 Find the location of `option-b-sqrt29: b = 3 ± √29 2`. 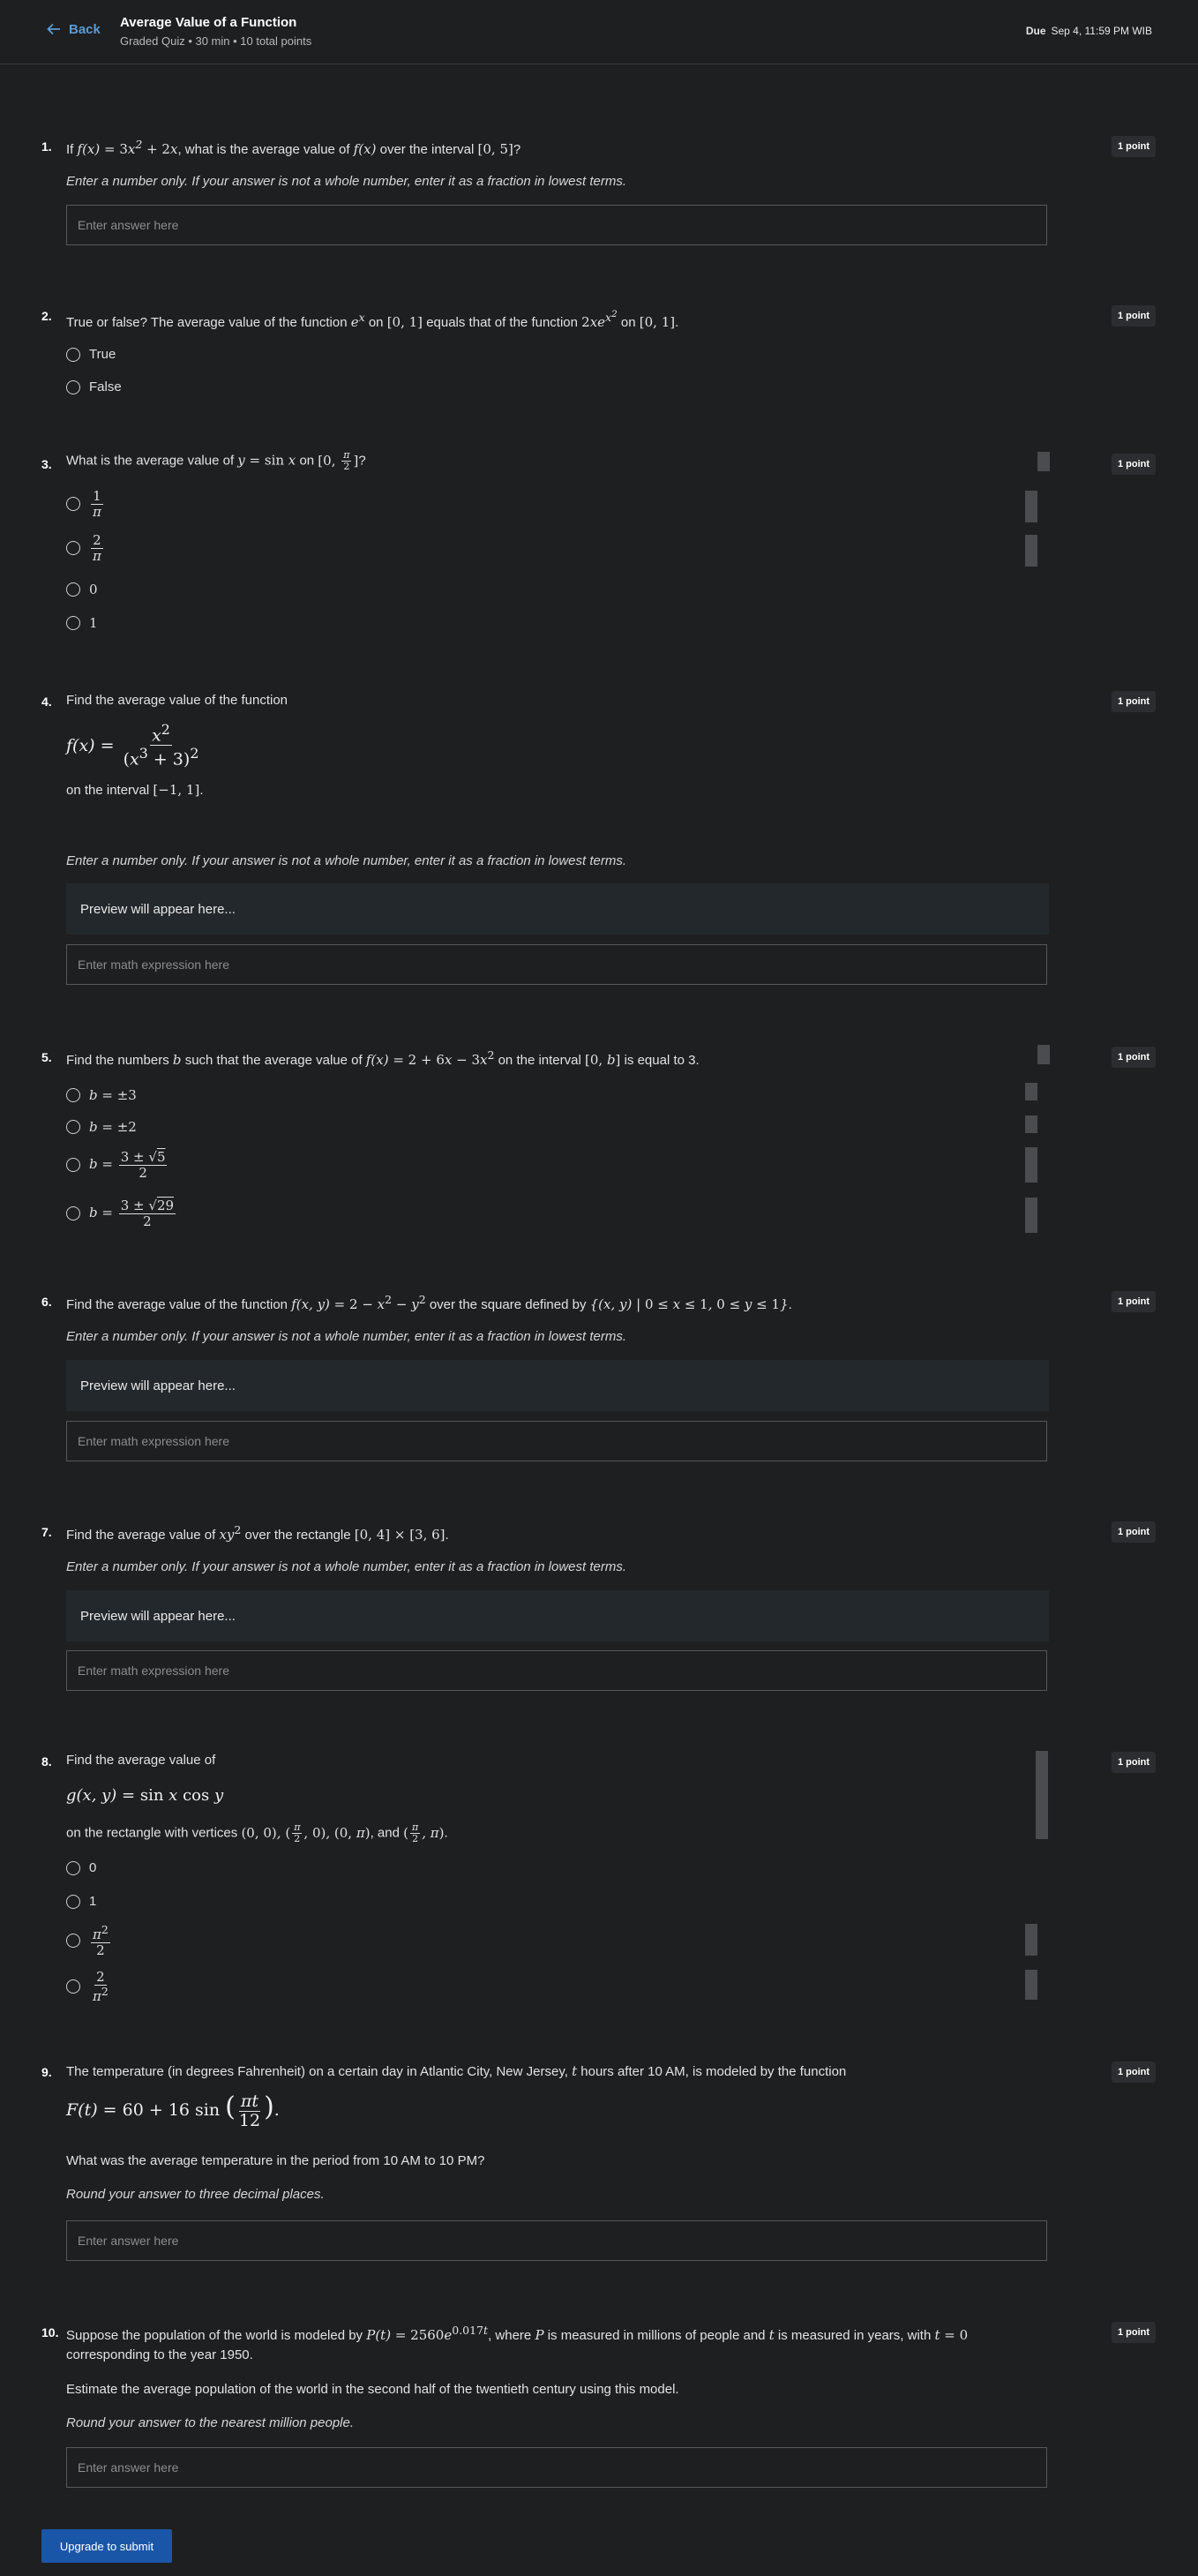

option-b-sqrt29: b = 3 ± √29 2 is located at coordinates (121, 1213).